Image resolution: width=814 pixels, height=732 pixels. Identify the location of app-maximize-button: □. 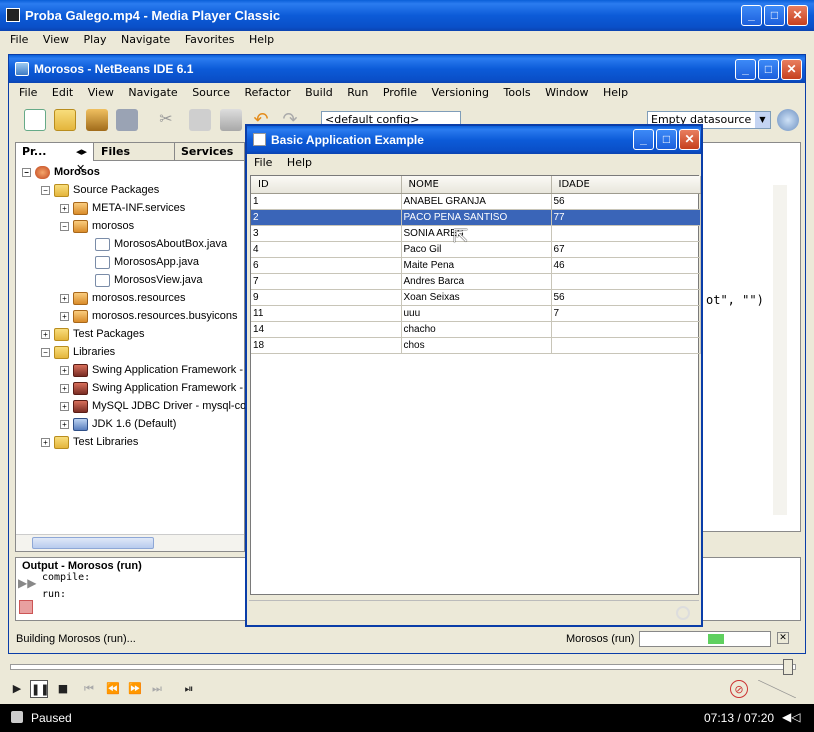
(666, 139).